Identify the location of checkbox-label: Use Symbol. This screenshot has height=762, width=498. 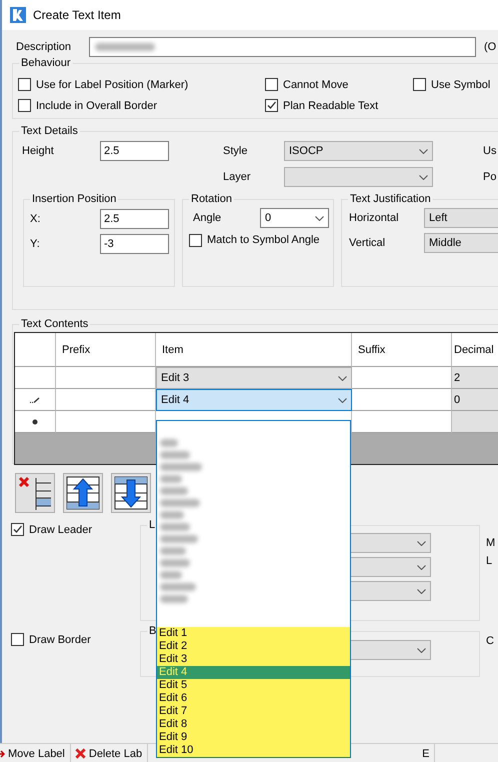
(460, 84).